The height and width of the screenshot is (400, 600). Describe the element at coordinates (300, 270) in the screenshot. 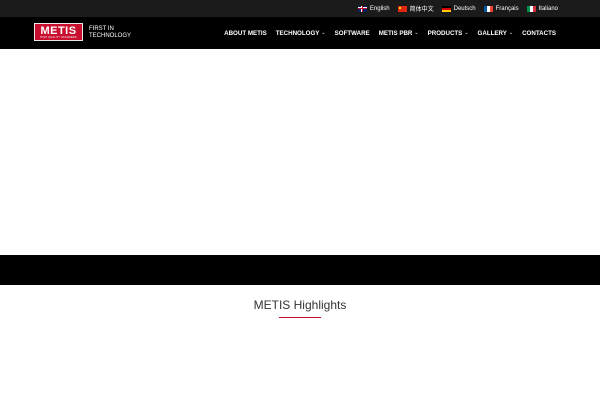

I see `black-band` at that location.